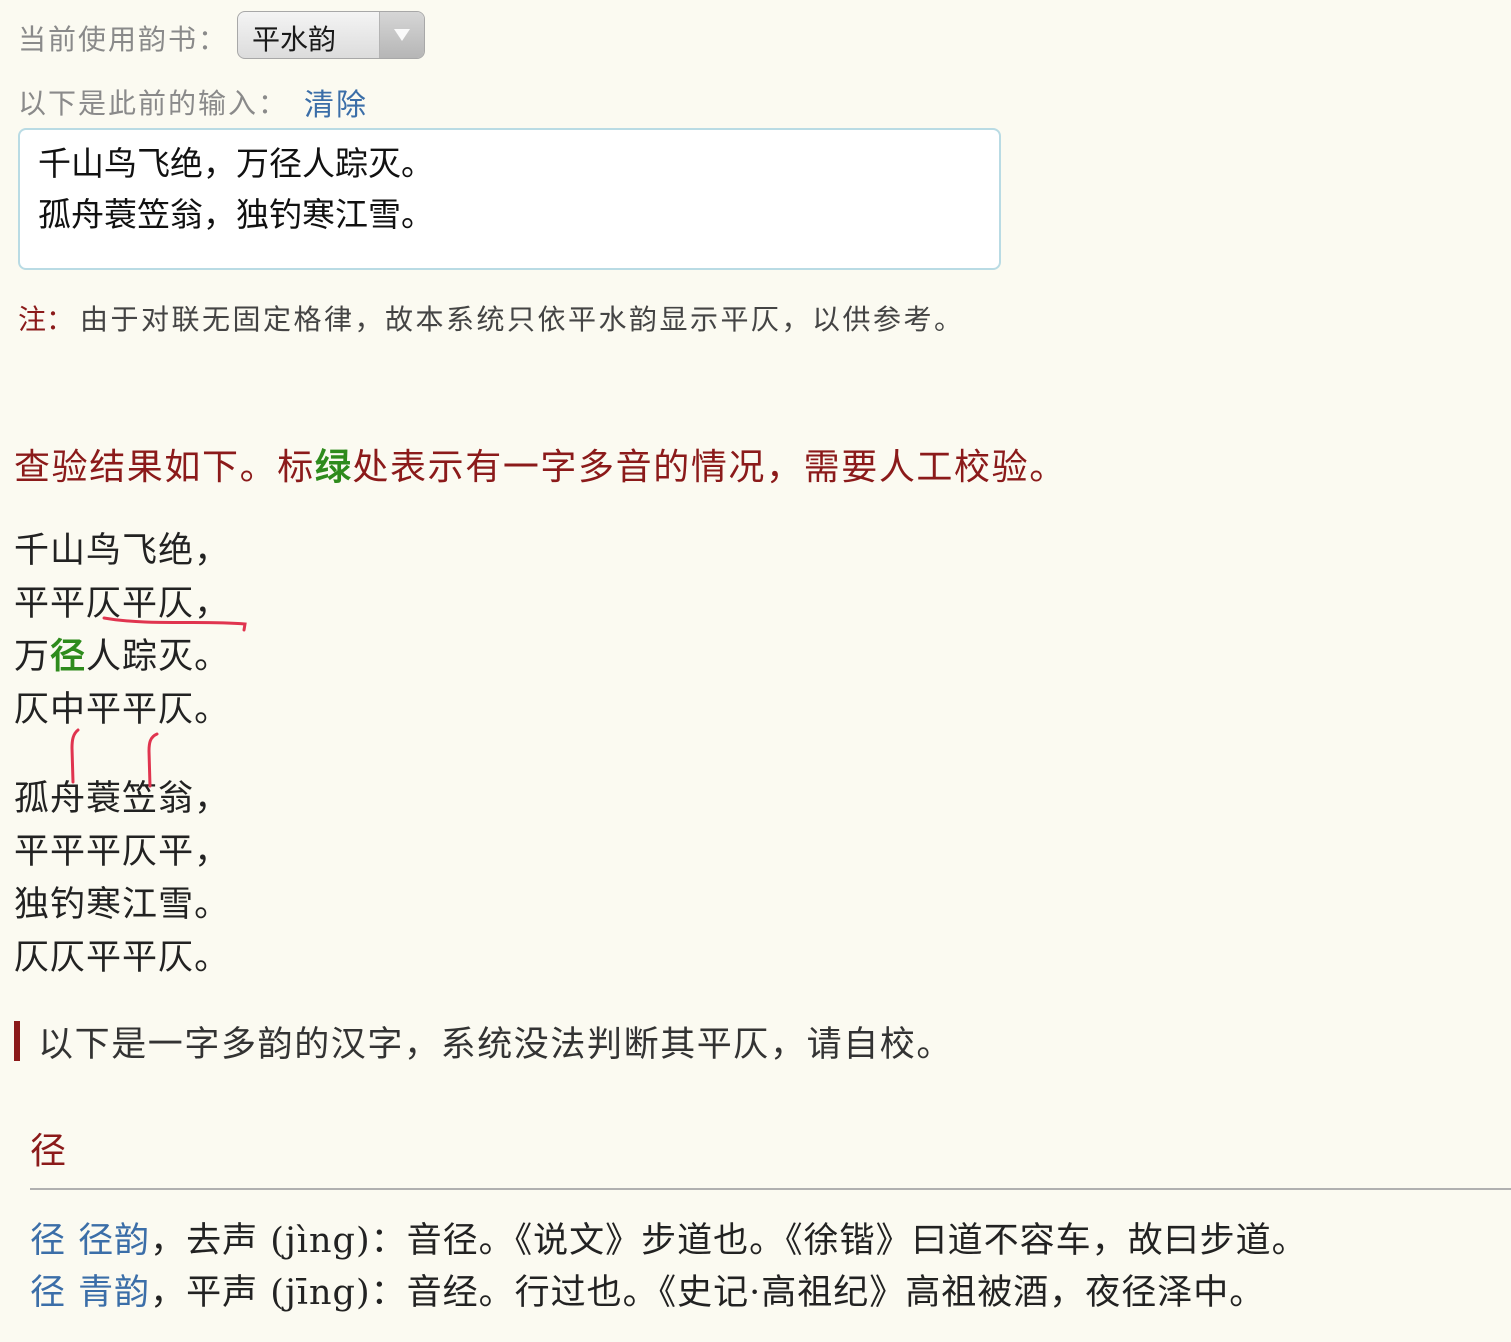 Image resolution: width=1511 pixels, height=1342 pixels. Describe the element at coordinates (32, 657) in the screenshot. I see `verse-char: 万` at that location.